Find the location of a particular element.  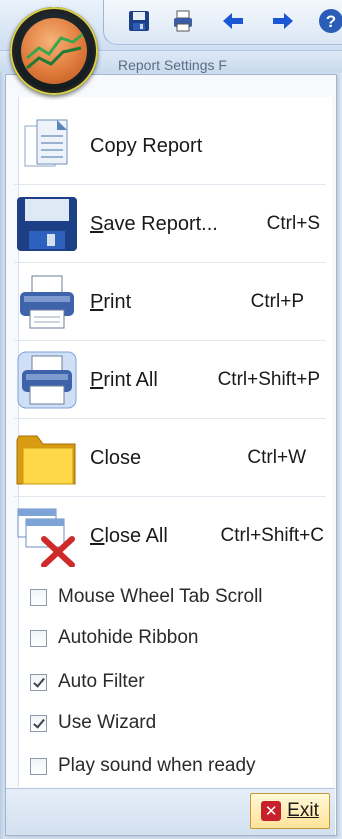

option-autohide-ribbon: Autohide Ribbon is located at coordinates (114, 638).